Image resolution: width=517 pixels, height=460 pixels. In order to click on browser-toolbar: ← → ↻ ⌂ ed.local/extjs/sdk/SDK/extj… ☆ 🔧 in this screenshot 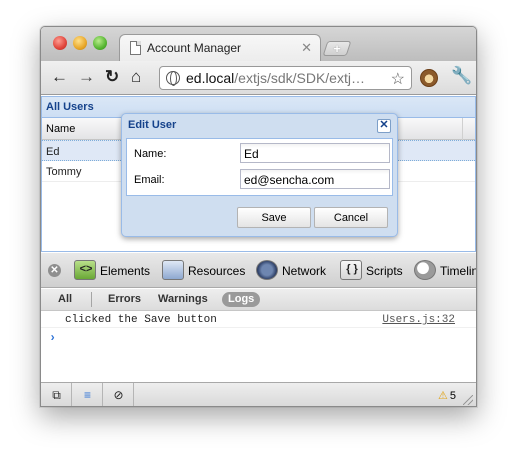, I will do `click(258, 78)`.